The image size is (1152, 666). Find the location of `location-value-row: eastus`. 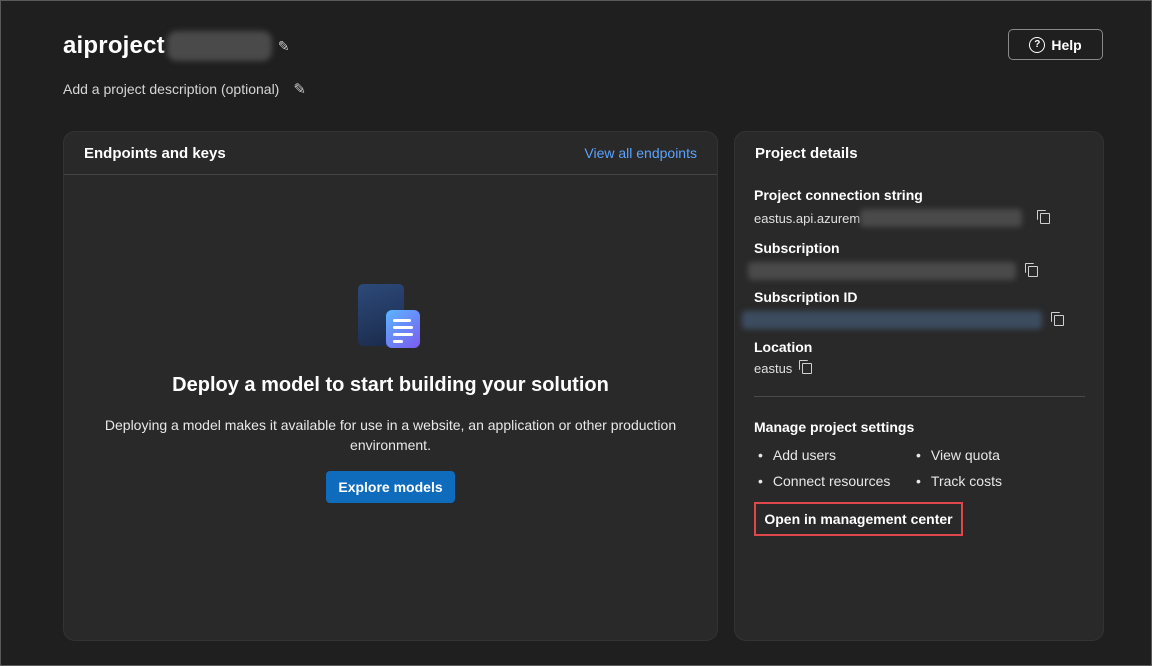

location-value-row: eastus is located at coordinates (783, 368).